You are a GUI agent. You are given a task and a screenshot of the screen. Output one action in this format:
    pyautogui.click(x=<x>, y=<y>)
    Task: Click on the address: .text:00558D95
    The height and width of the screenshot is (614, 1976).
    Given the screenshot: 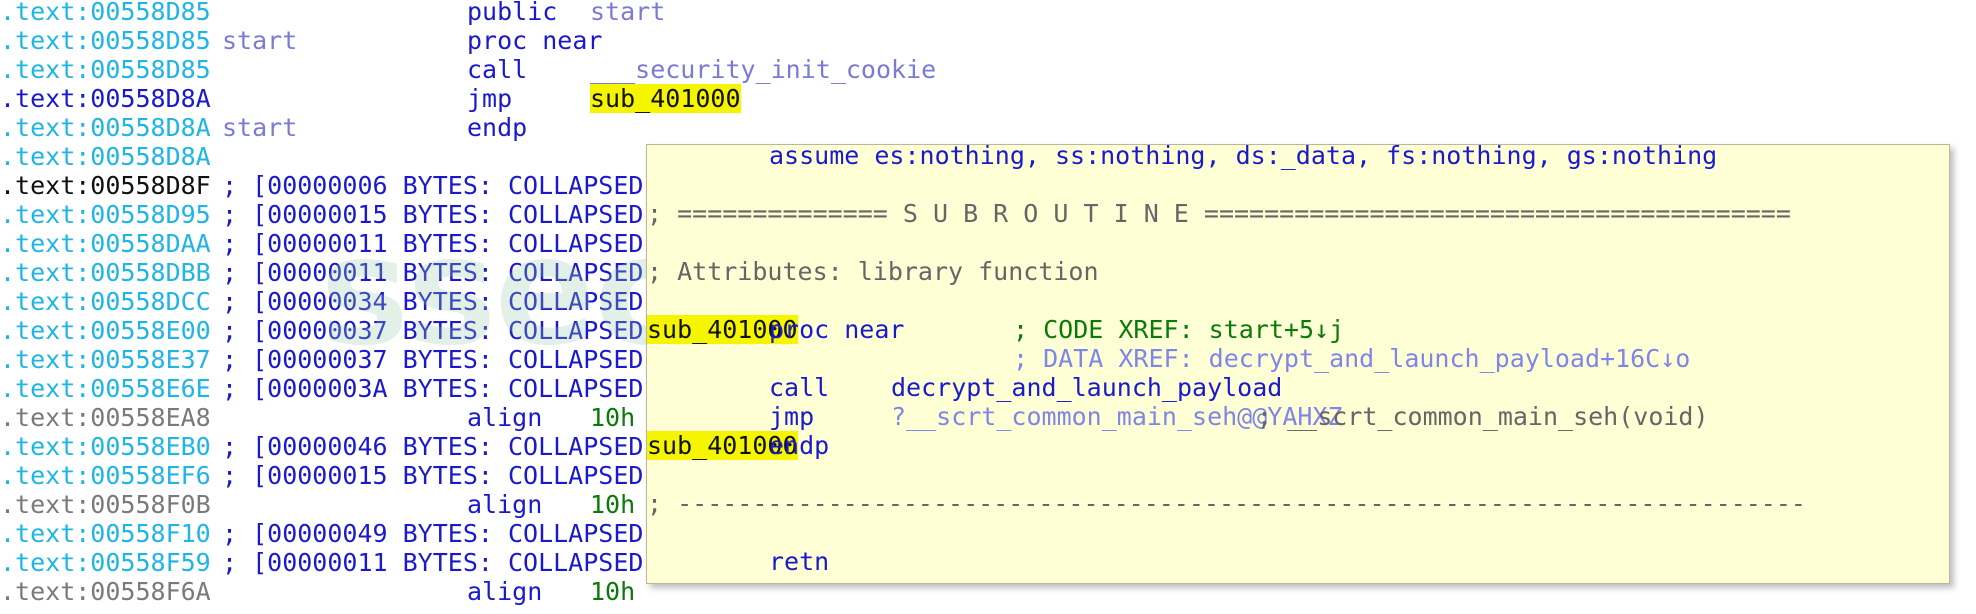 What is the action you would take?
    pyautogui.click(x=105, y=214)
    